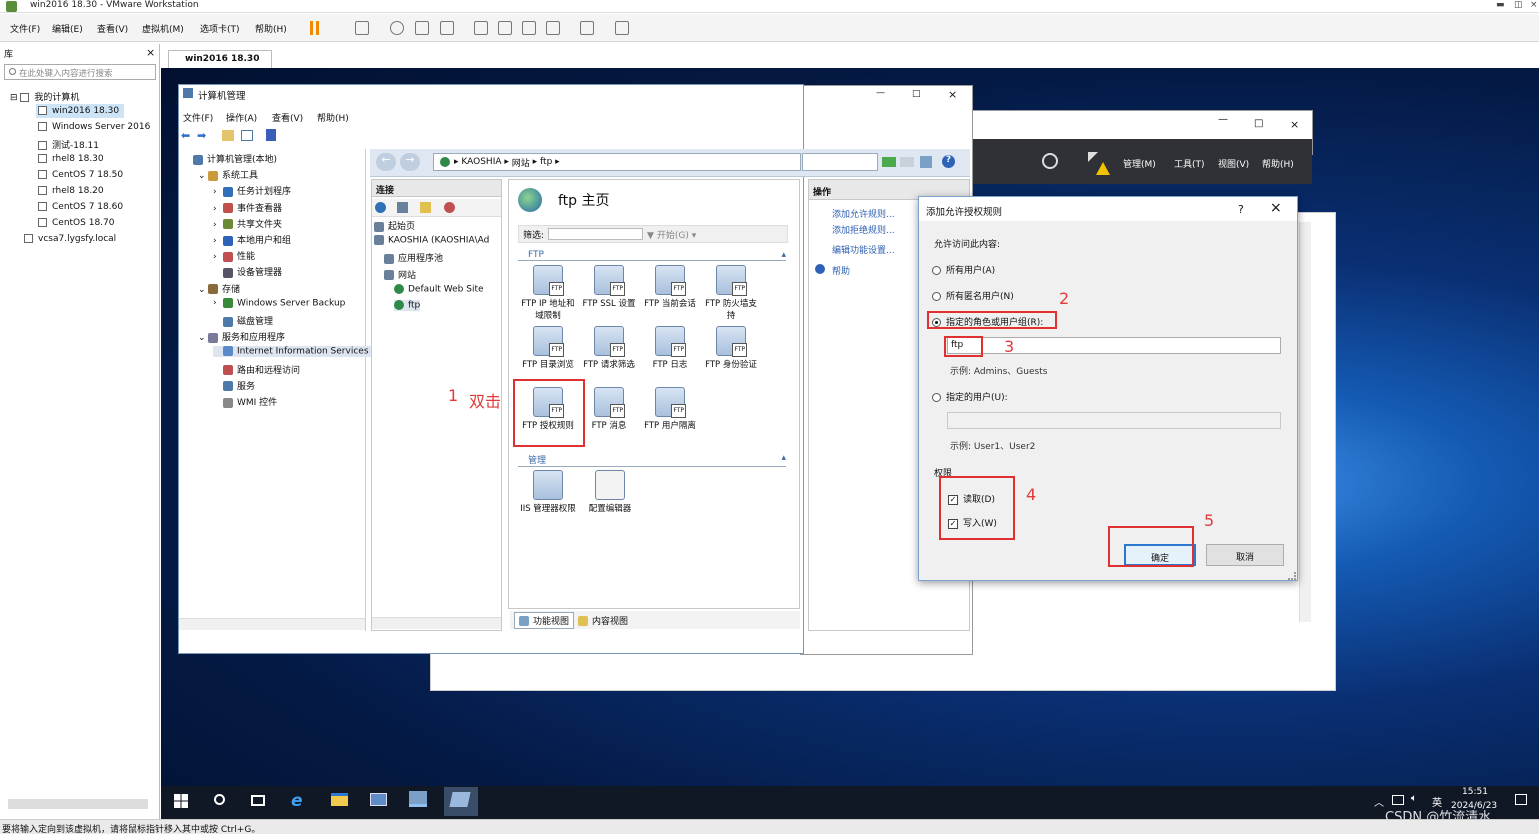  I want to click on group-ftp-header: FTP ▴, so click(652, 255).